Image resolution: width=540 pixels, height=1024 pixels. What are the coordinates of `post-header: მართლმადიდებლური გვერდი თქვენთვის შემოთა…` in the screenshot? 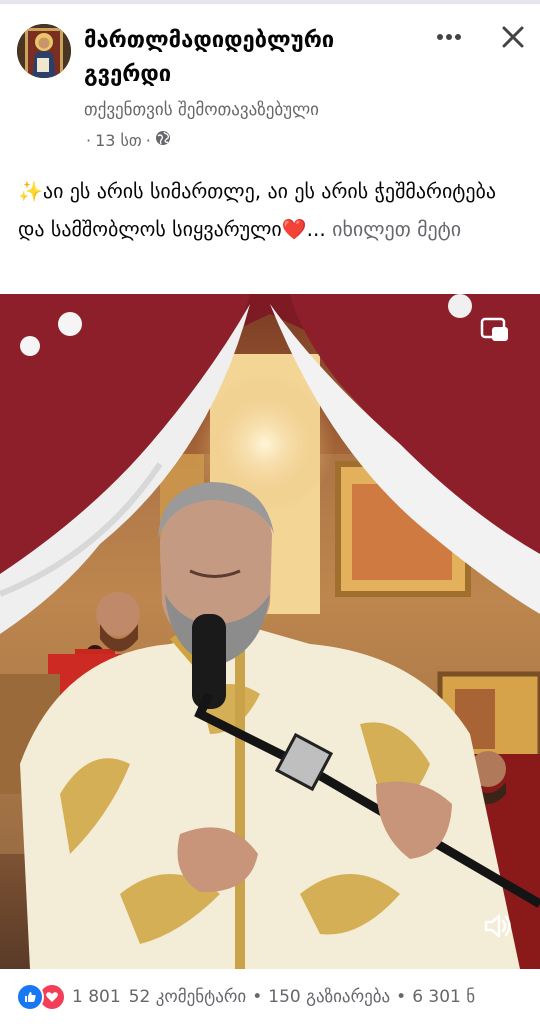 It's located at (270, 79).